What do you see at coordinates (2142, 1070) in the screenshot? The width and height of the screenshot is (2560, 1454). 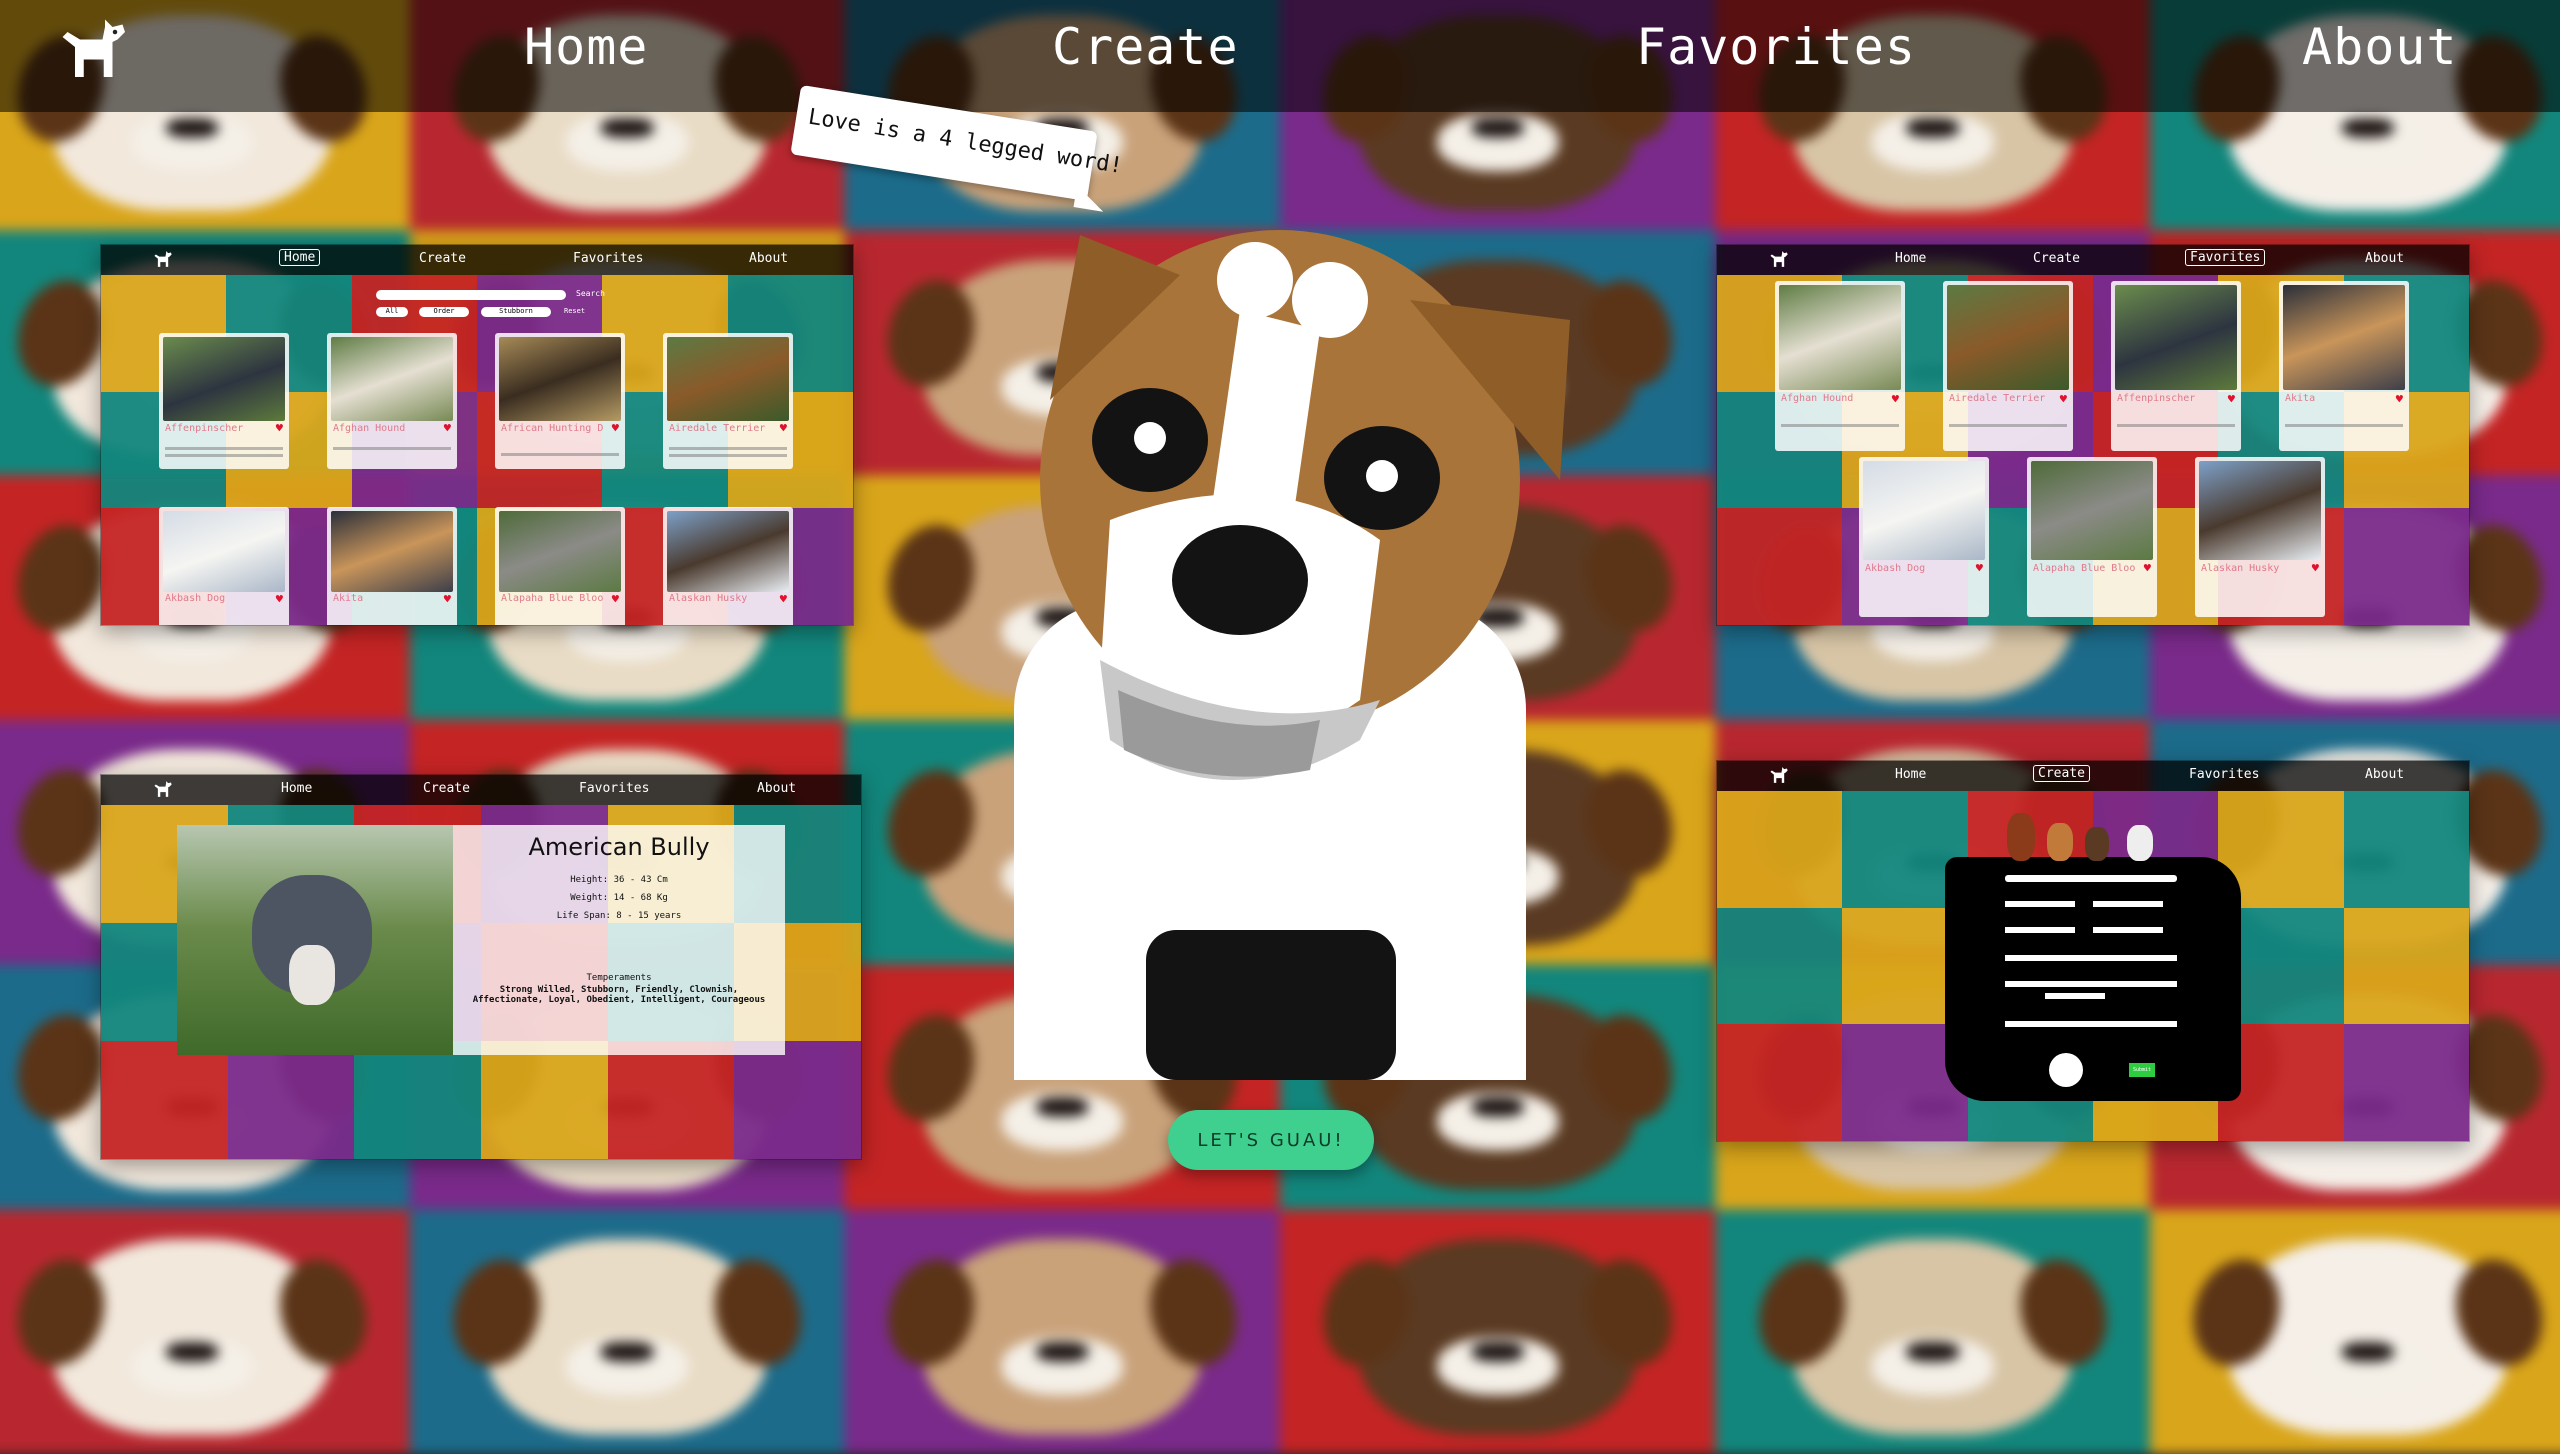 I see `preview-submit-button: Submit` at bounding box center [2142, 1070].